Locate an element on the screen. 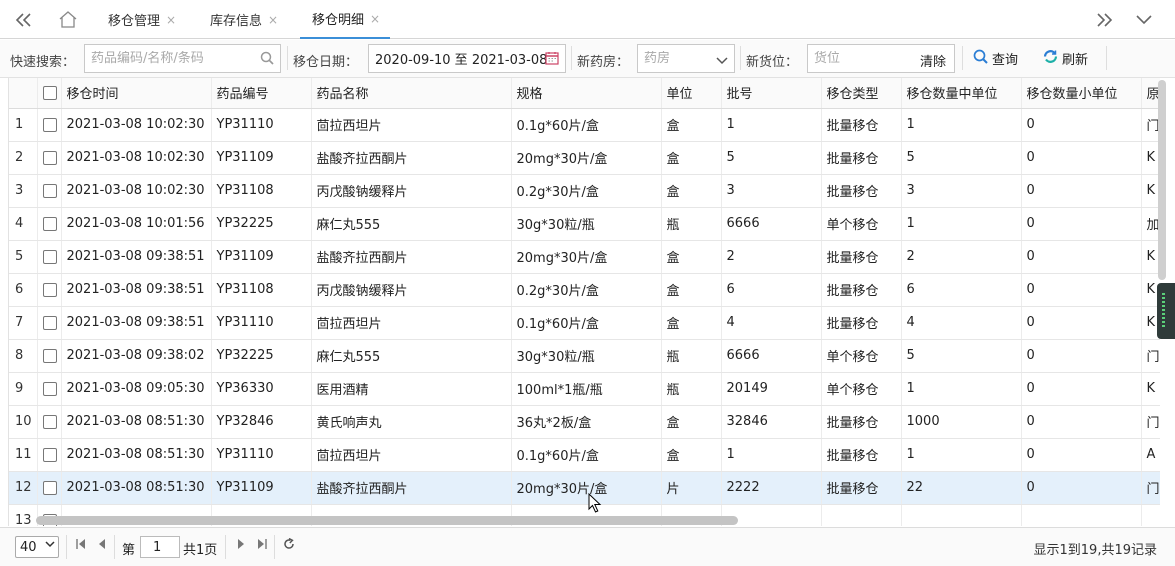  column-header: 药品名称 is located at coordinates (411, 93).